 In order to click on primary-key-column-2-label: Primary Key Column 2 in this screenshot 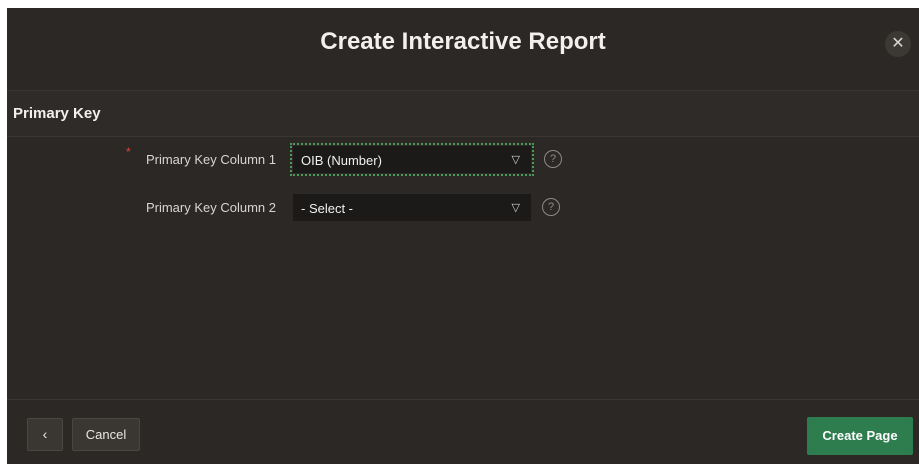, I will do `click(210, 207)`.